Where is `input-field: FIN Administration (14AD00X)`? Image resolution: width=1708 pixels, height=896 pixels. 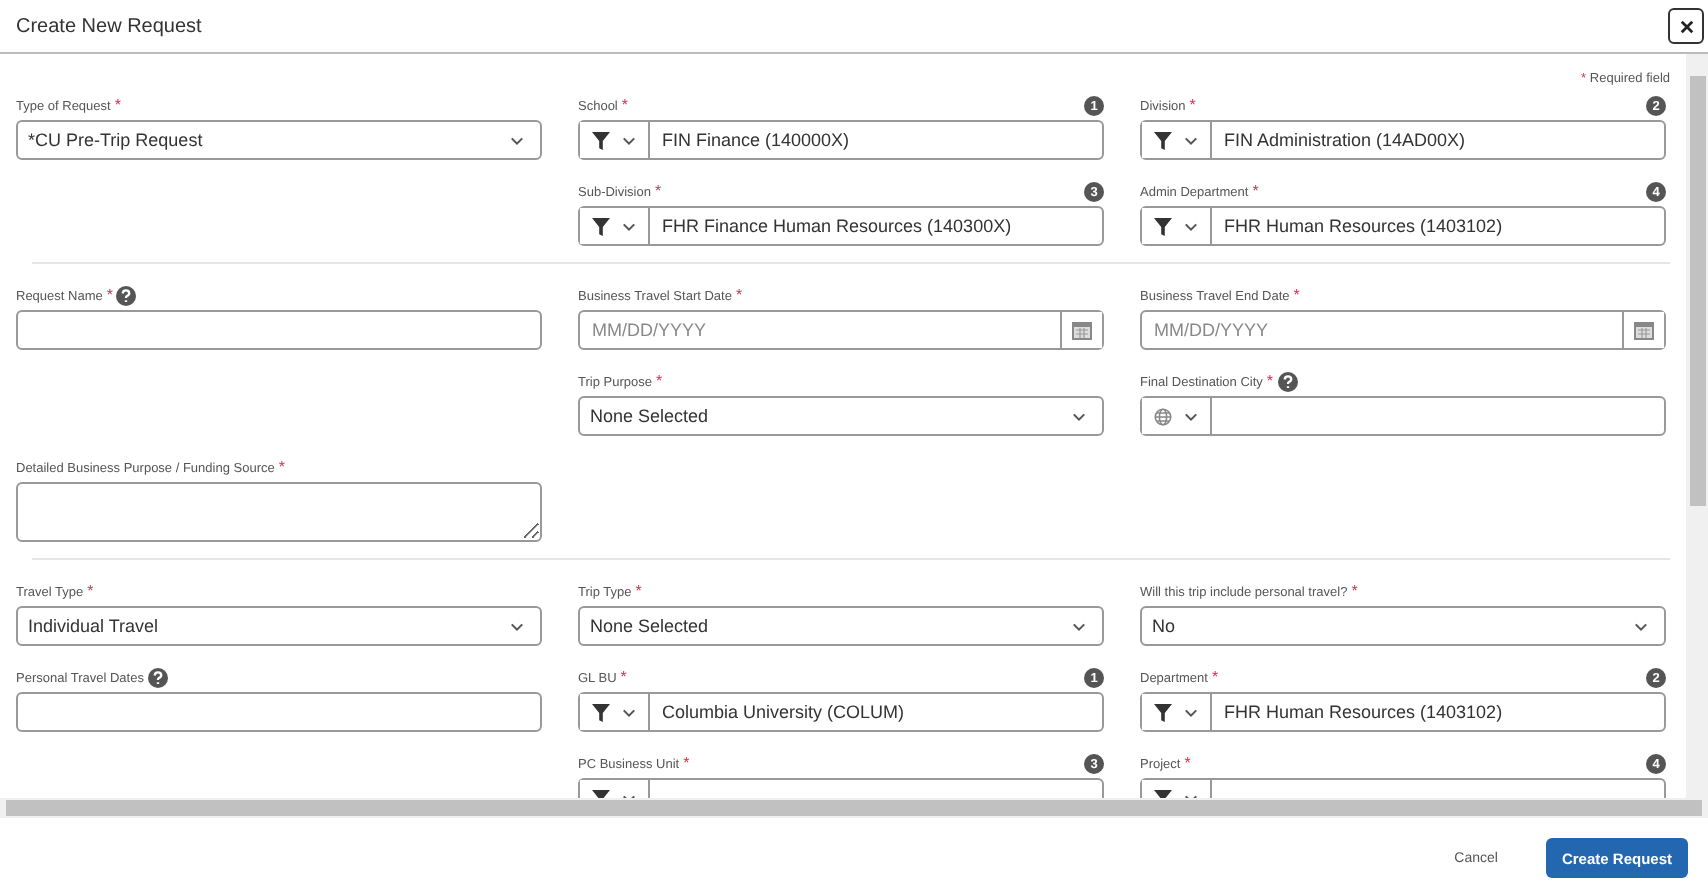
input-field: FIN Administration (14AD00X) is located at coordinates (1438, 140).